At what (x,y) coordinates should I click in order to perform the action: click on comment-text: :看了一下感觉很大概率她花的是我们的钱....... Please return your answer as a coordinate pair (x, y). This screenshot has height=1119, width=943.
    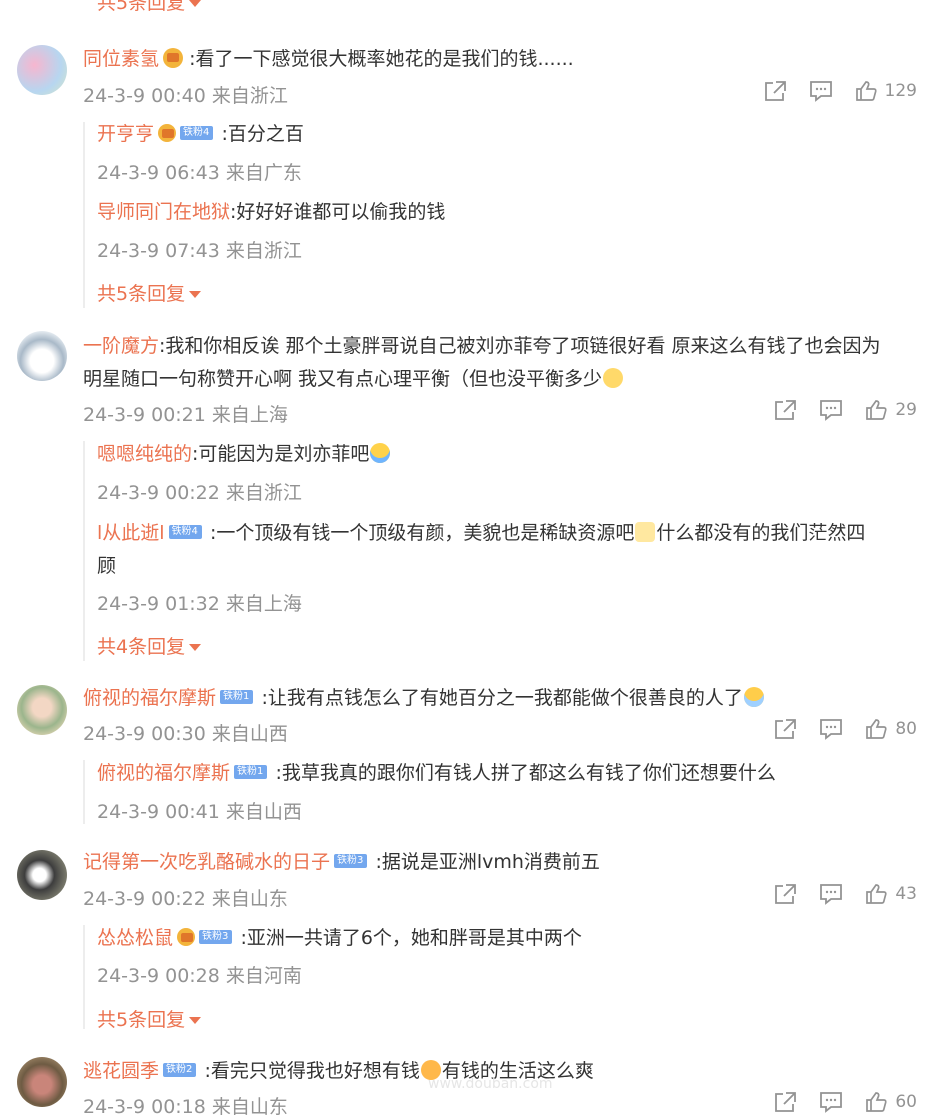
    Looking at the image, I should click on (381, 59).